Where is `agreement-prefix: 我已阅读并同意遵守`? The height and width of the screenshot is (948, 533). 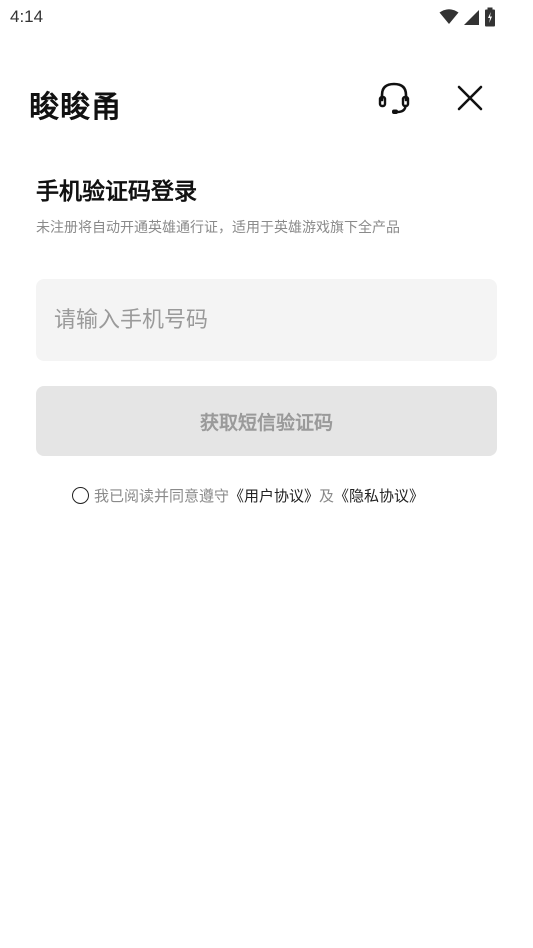 agreement-prefix: 我已阅读并同意遵守 is located at coordinates (162, 495).